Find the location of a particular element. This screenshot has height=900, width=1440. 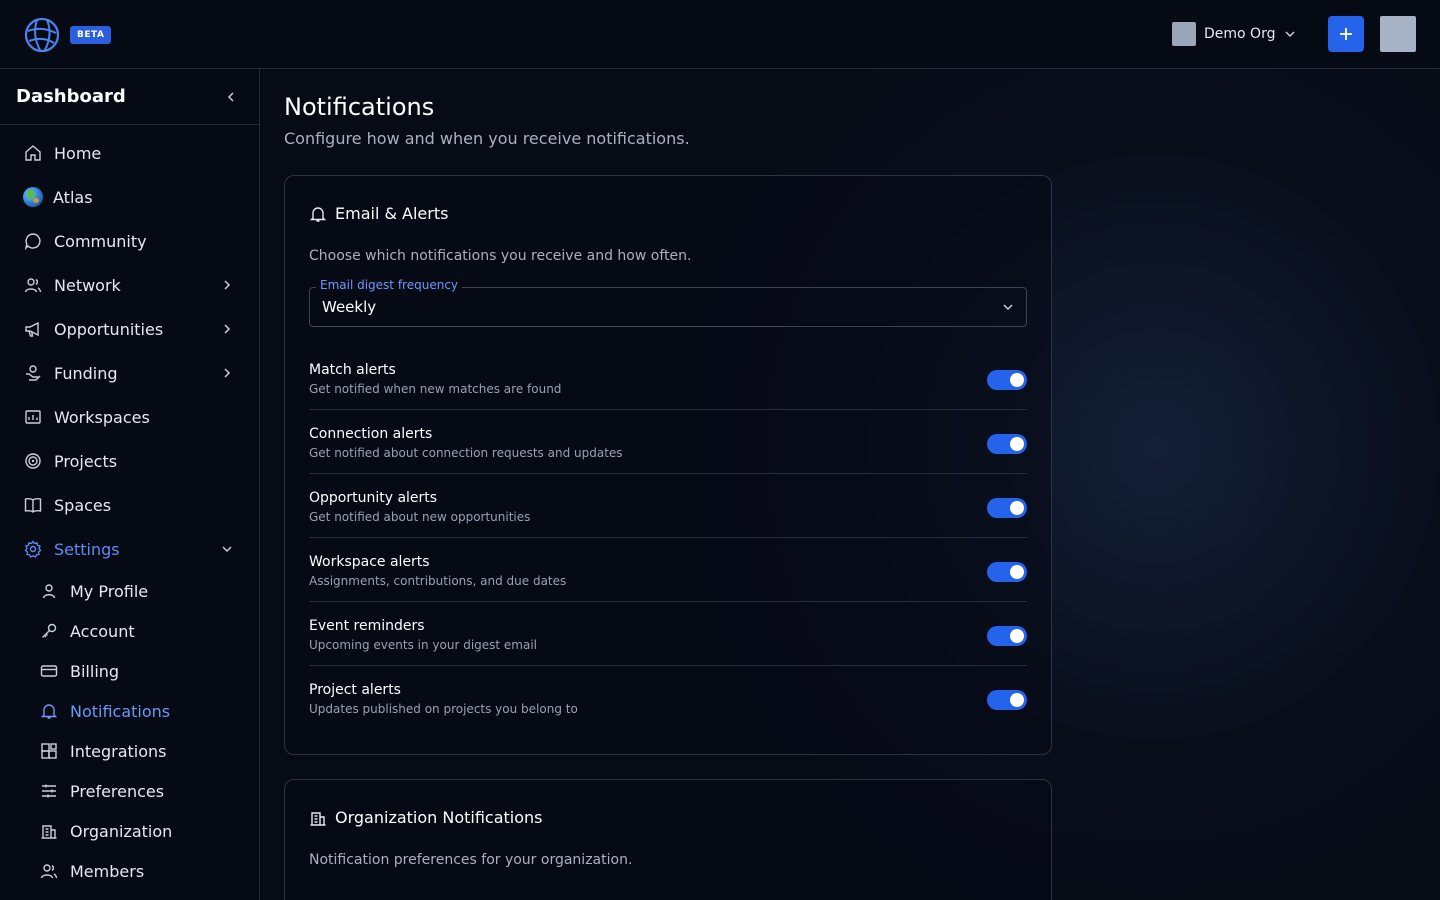

settings-item-label: Members is located at coordinates (107, 871).